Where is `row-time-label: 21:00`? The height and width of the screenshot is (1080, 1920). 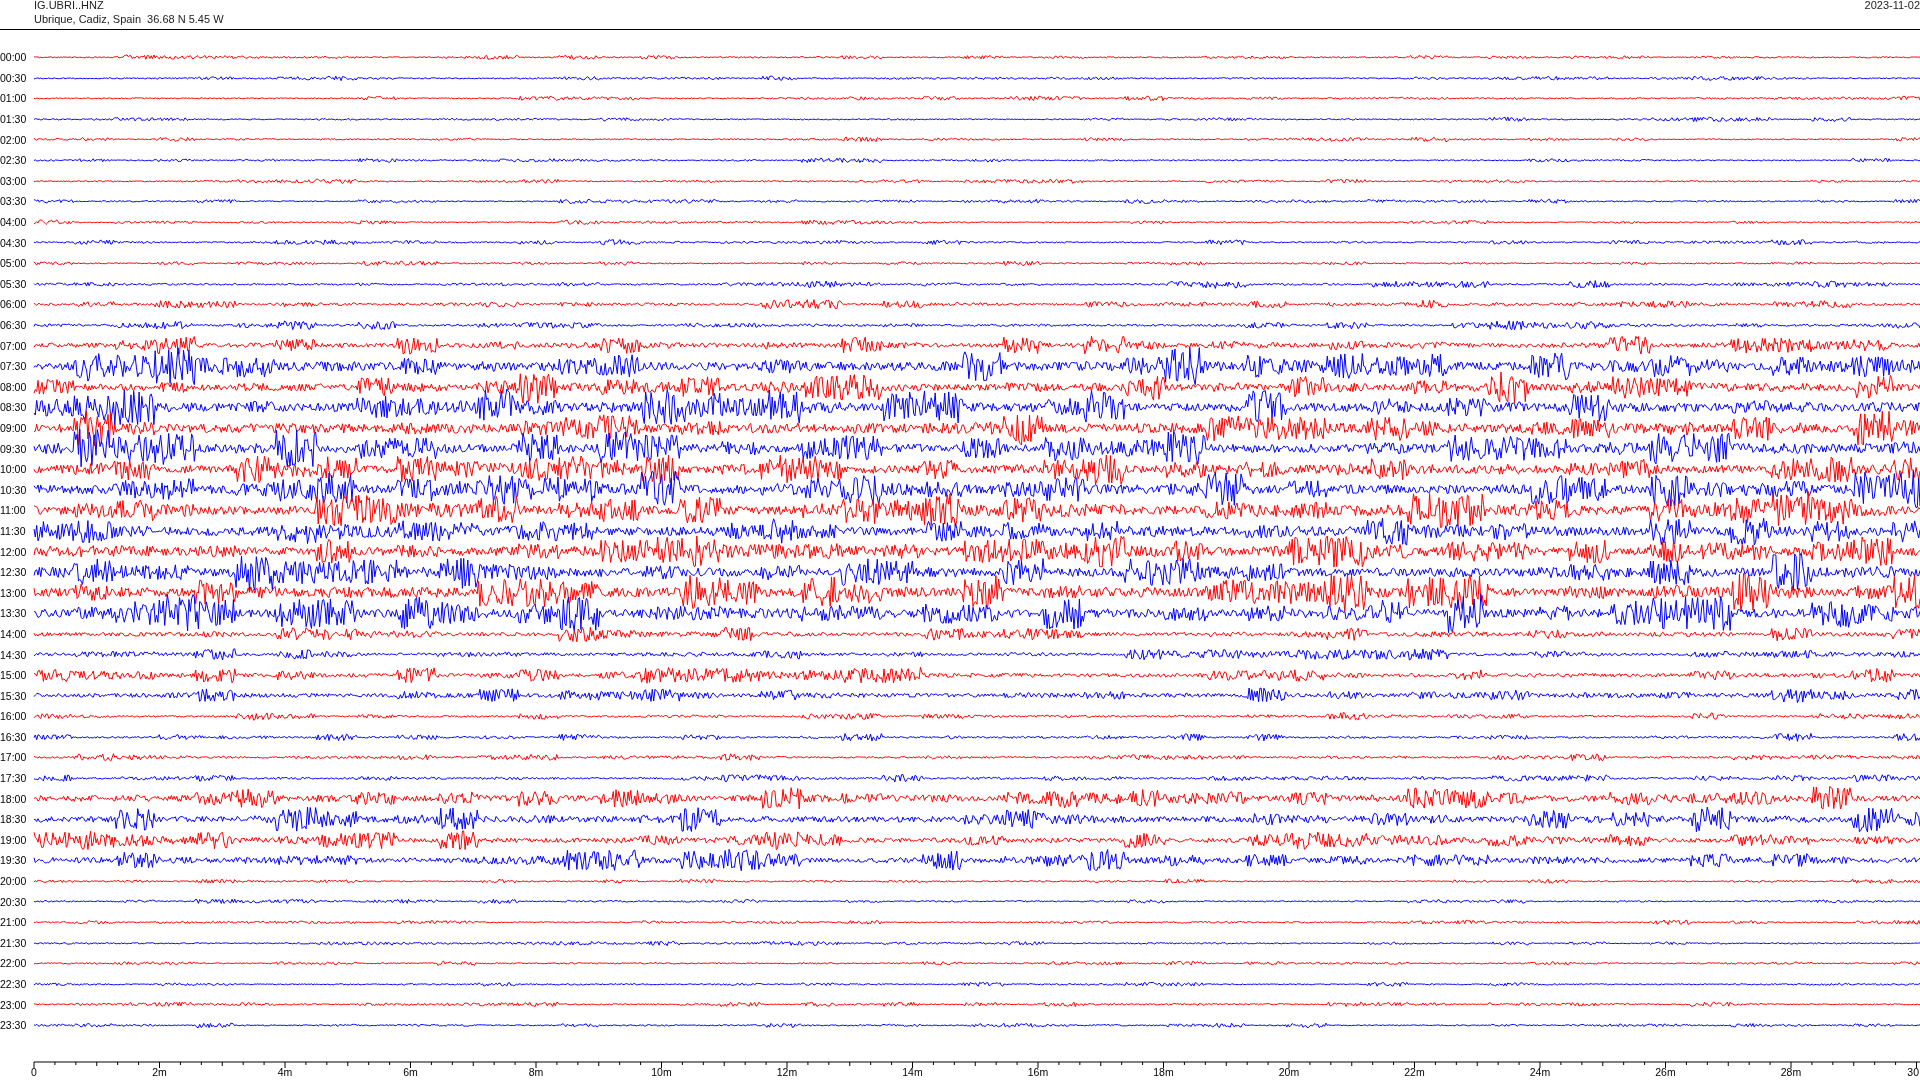 row-time-label: 21:00 is located at coordinates (14, 922).